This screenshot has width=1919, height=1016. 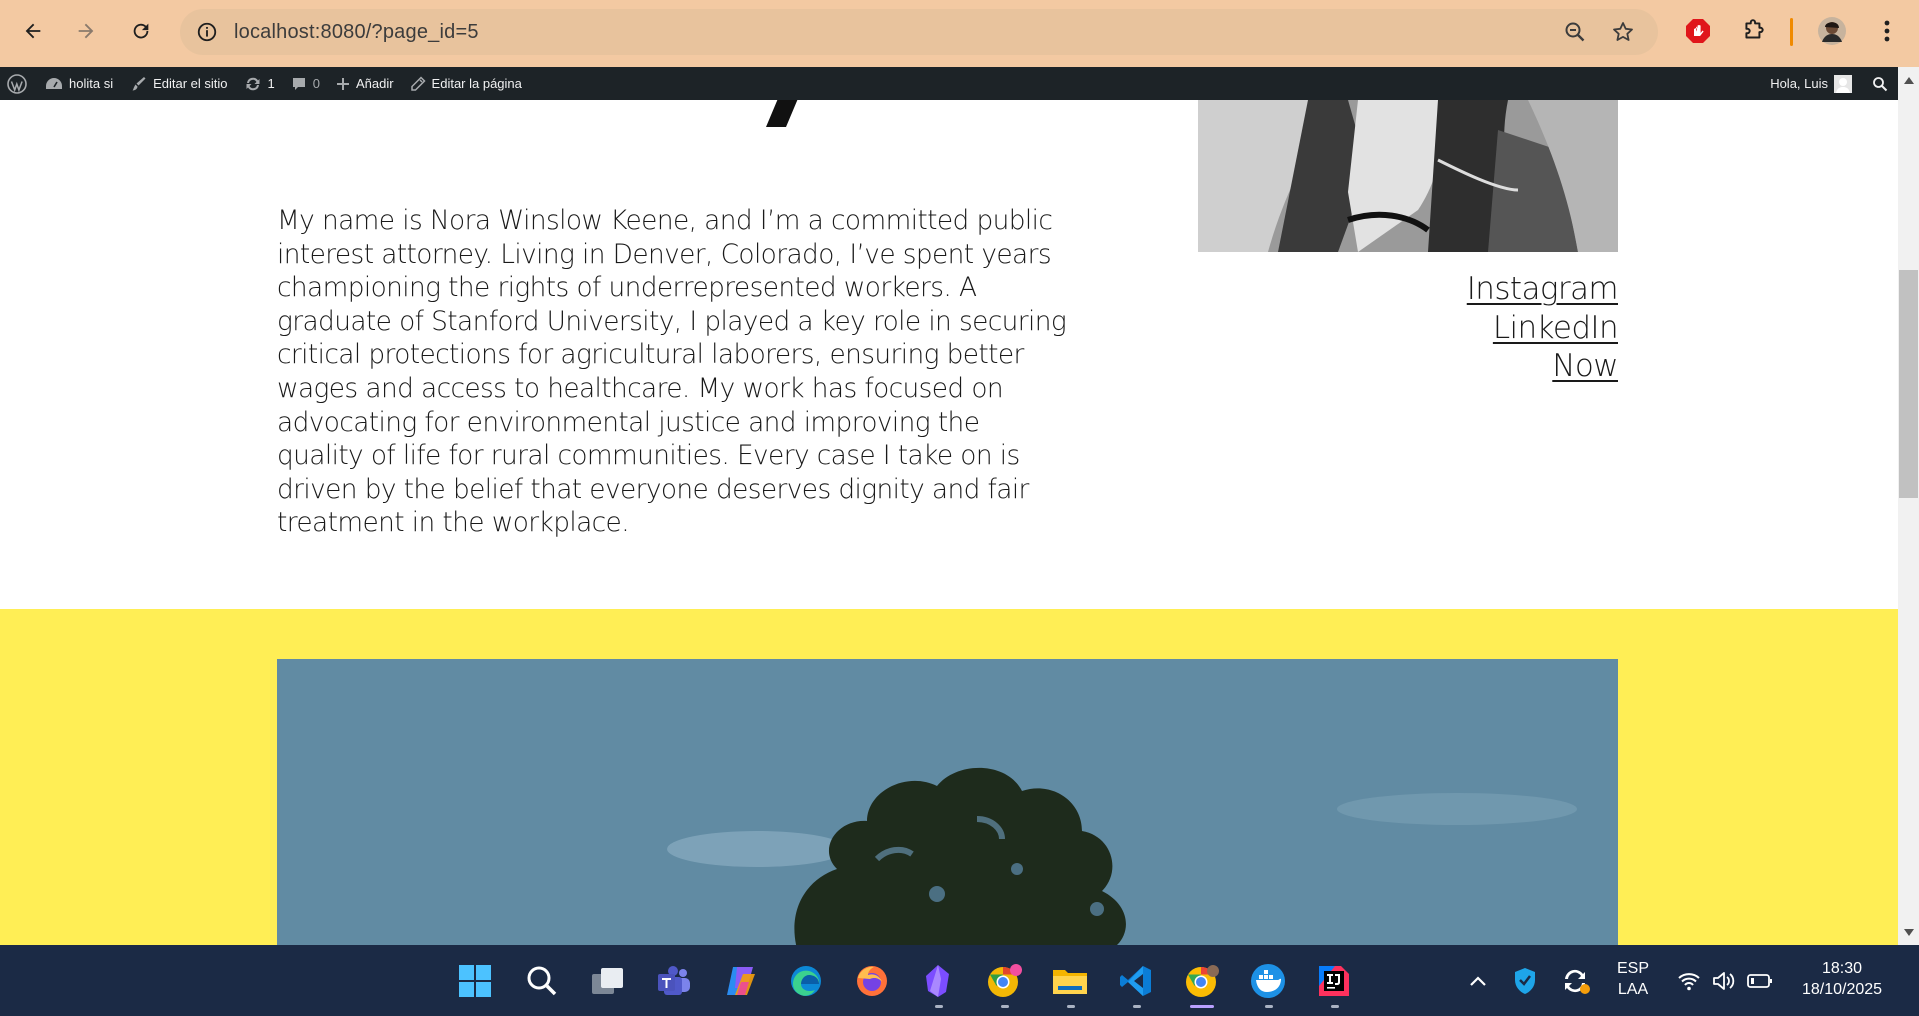 I want to click on obsidian-icon, so click(x=938, y=981).